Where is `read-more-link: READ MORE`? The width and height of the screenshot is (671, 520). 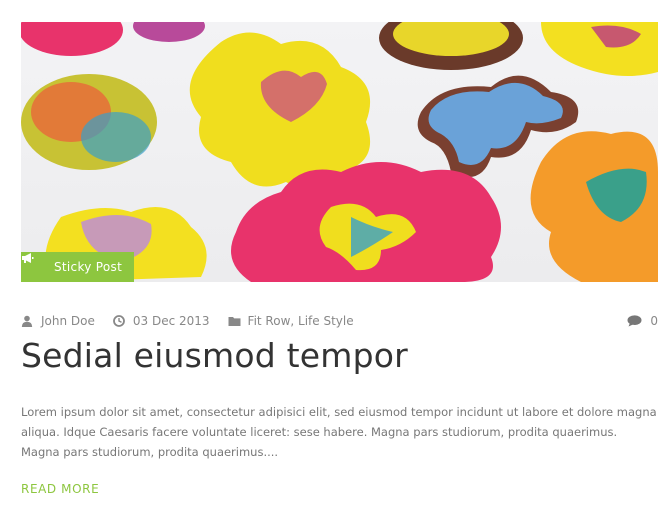 read-more-link: READ MORE is located at coordinates (60, 489).